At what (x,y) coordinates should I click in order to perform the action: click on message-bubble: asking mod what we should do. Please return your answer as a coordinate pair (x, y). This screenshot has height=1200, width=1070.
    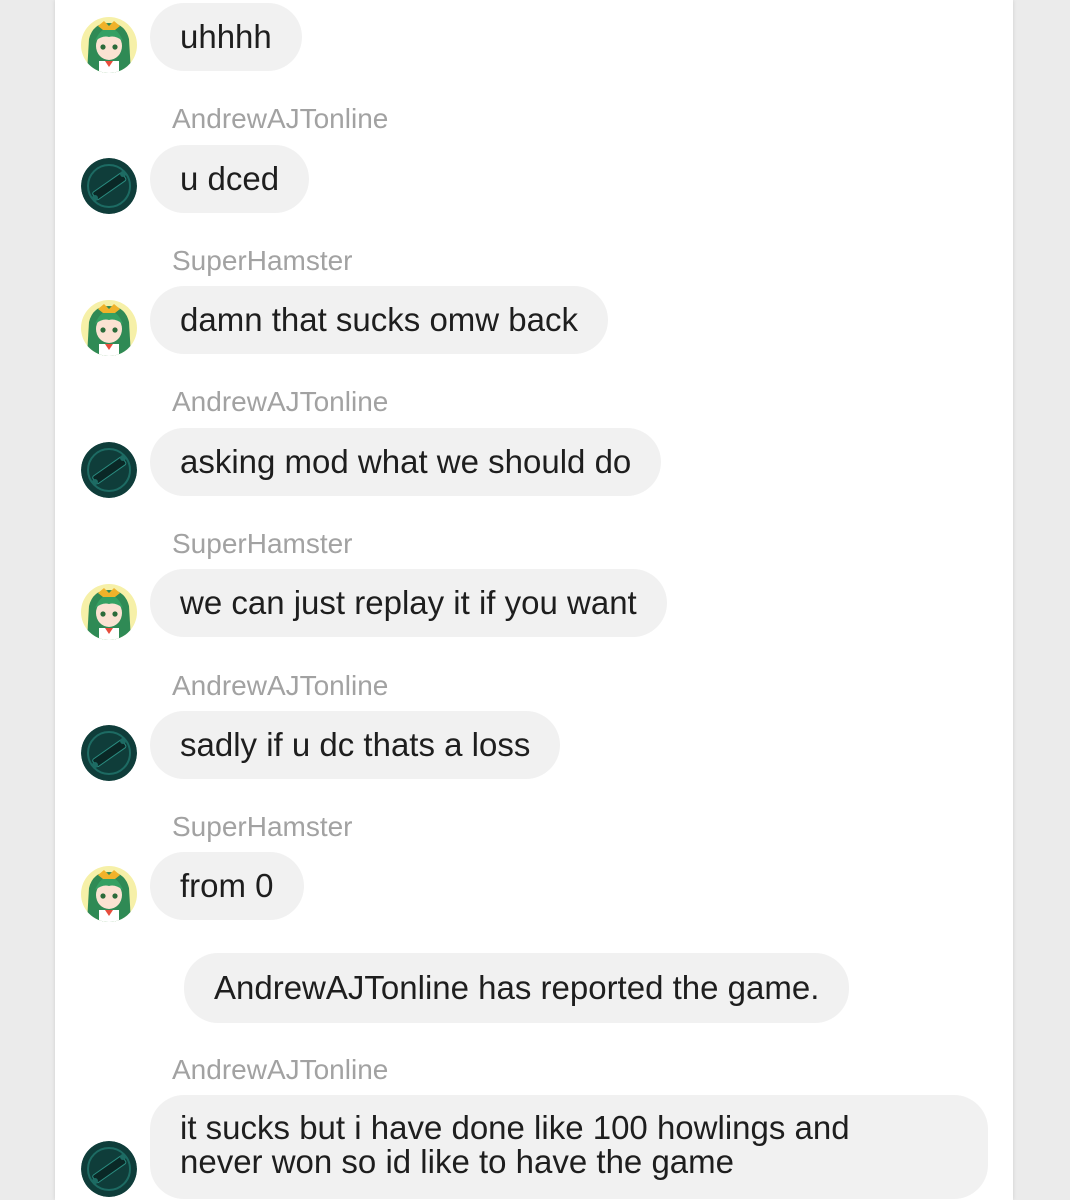
    Looking at the image, I should click on (406, 462).